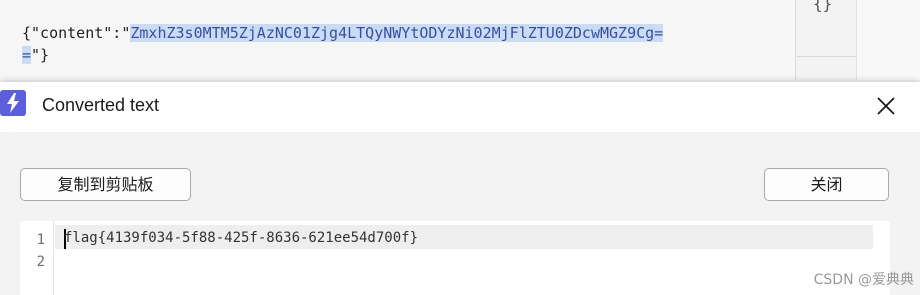 The width and height of the screenshot is (920, 295). I want to click on text-cursor, so click(65, 239).